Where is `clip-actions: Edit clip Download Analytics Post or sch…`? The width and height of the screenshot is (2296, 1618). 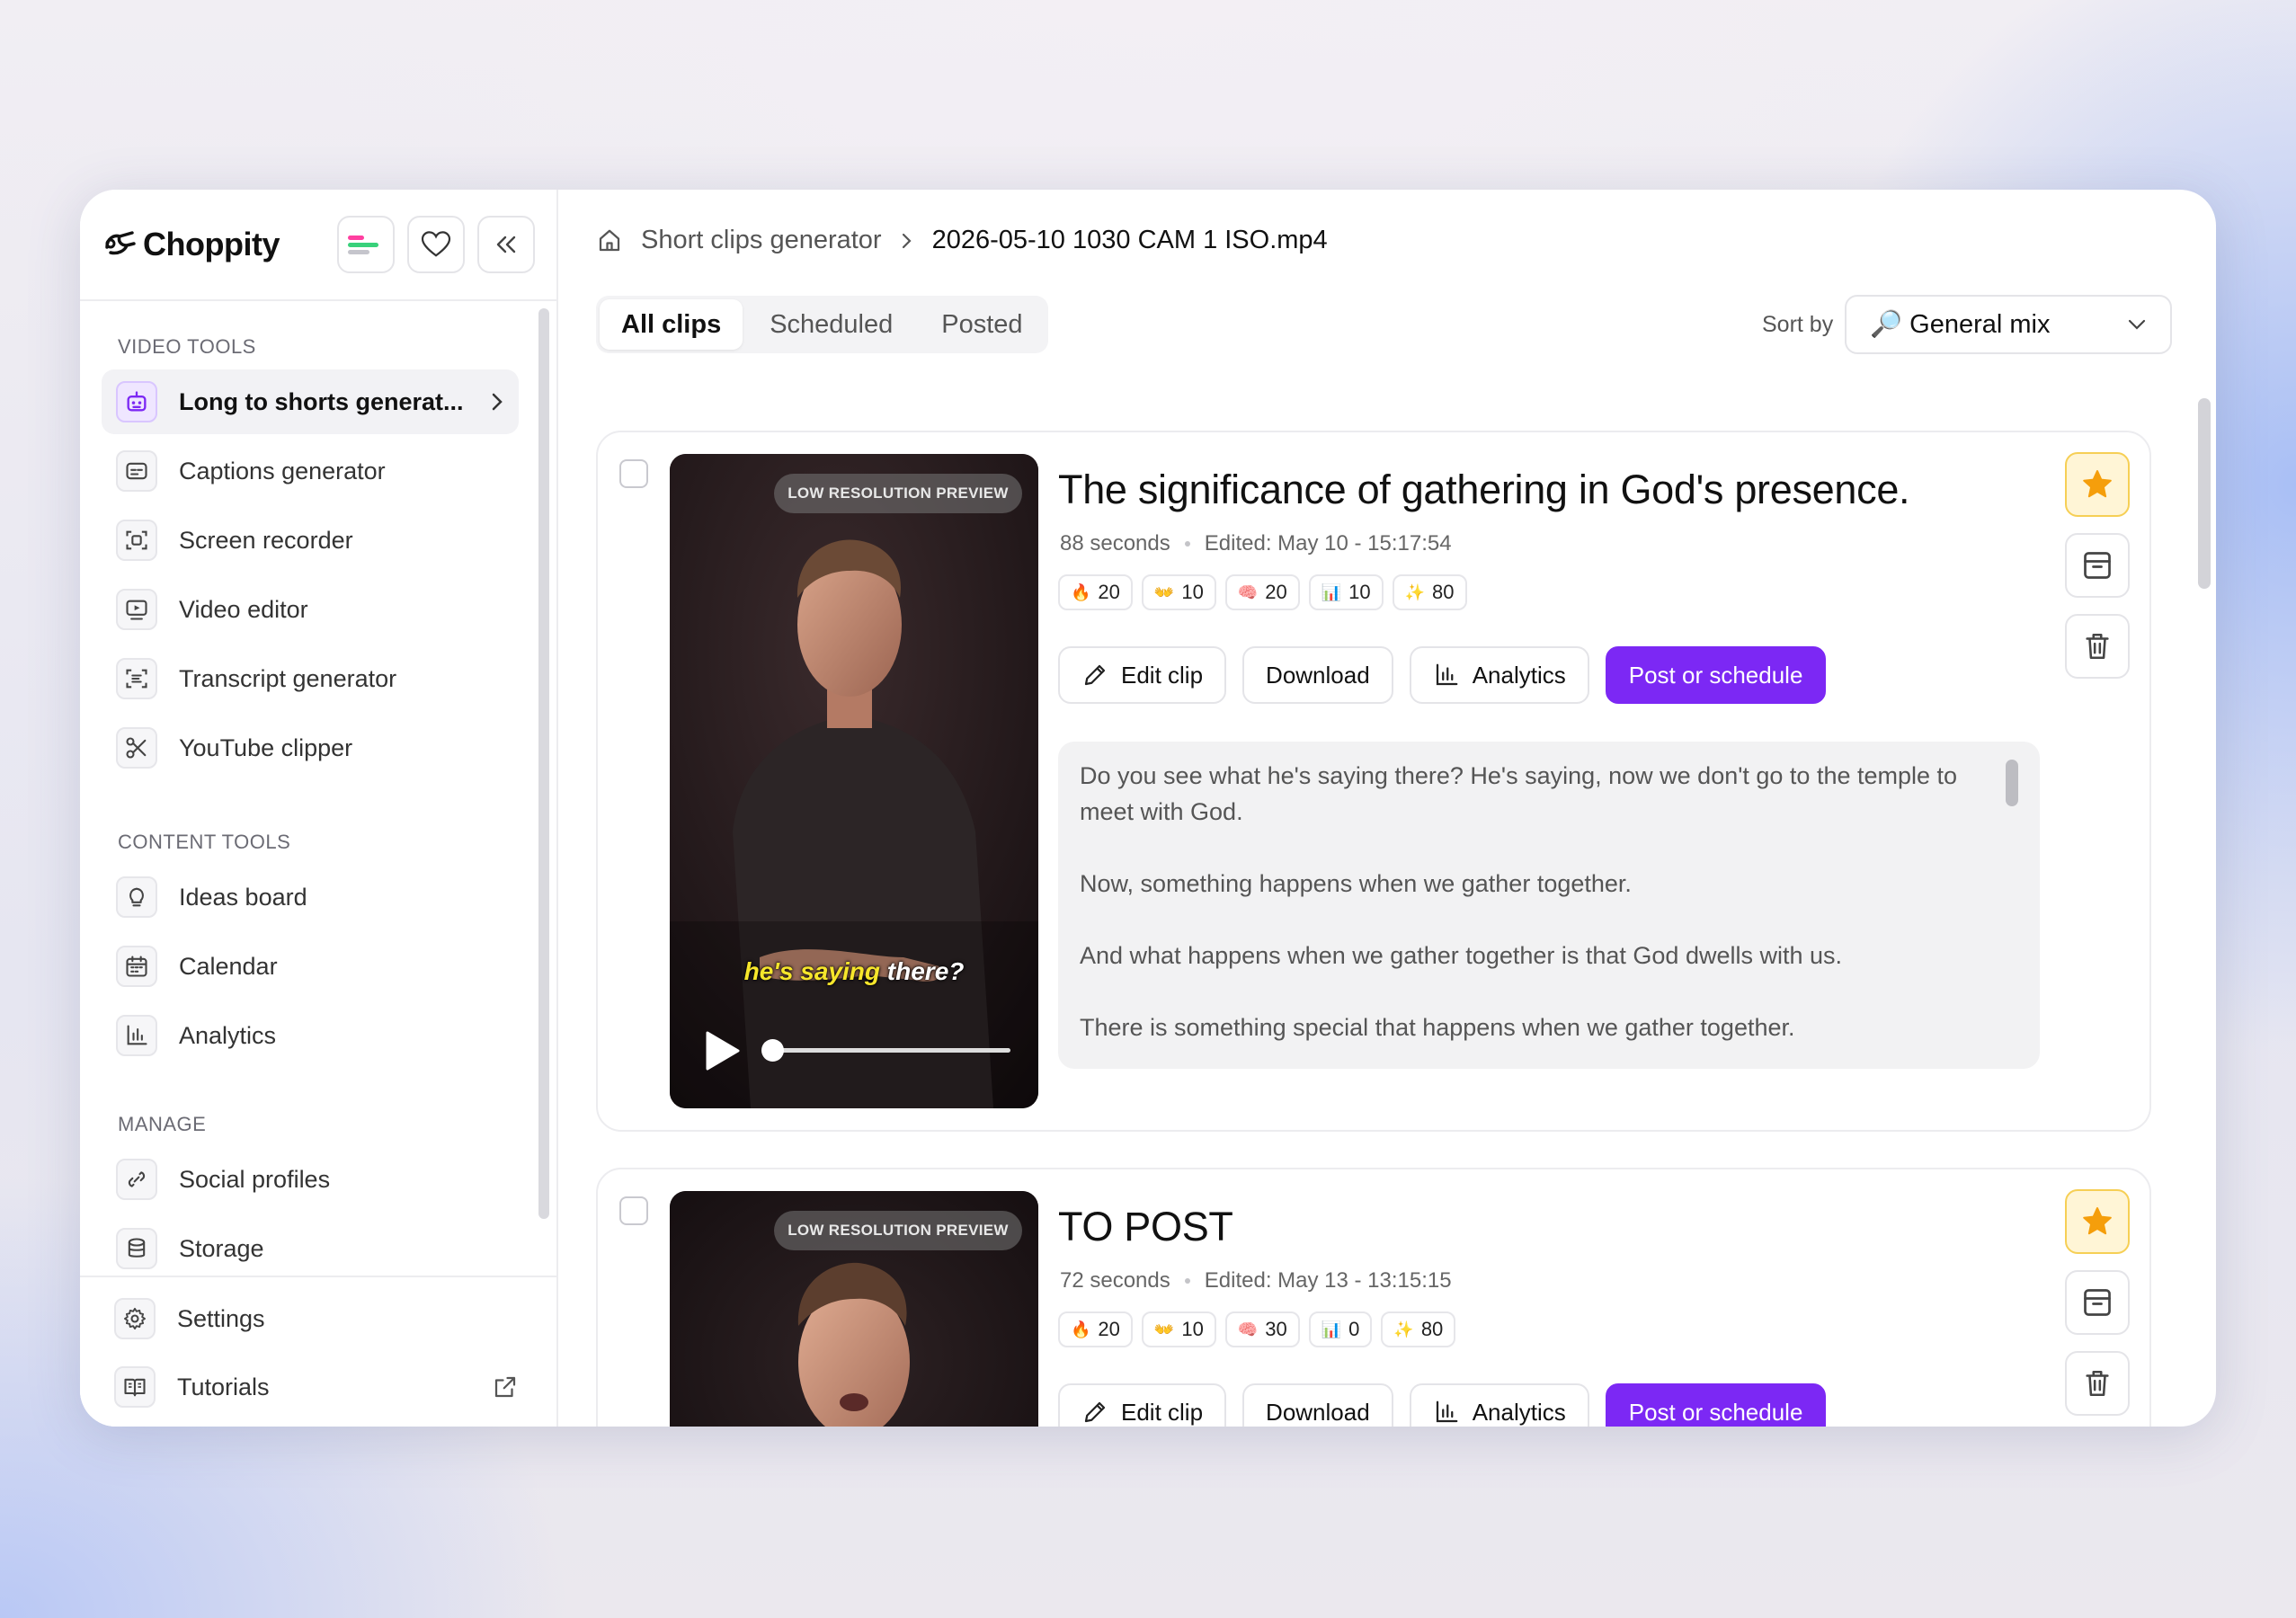
clip-actions: Edit clip Download Analytics Post or sch… is located at coordinates (1442, 675).